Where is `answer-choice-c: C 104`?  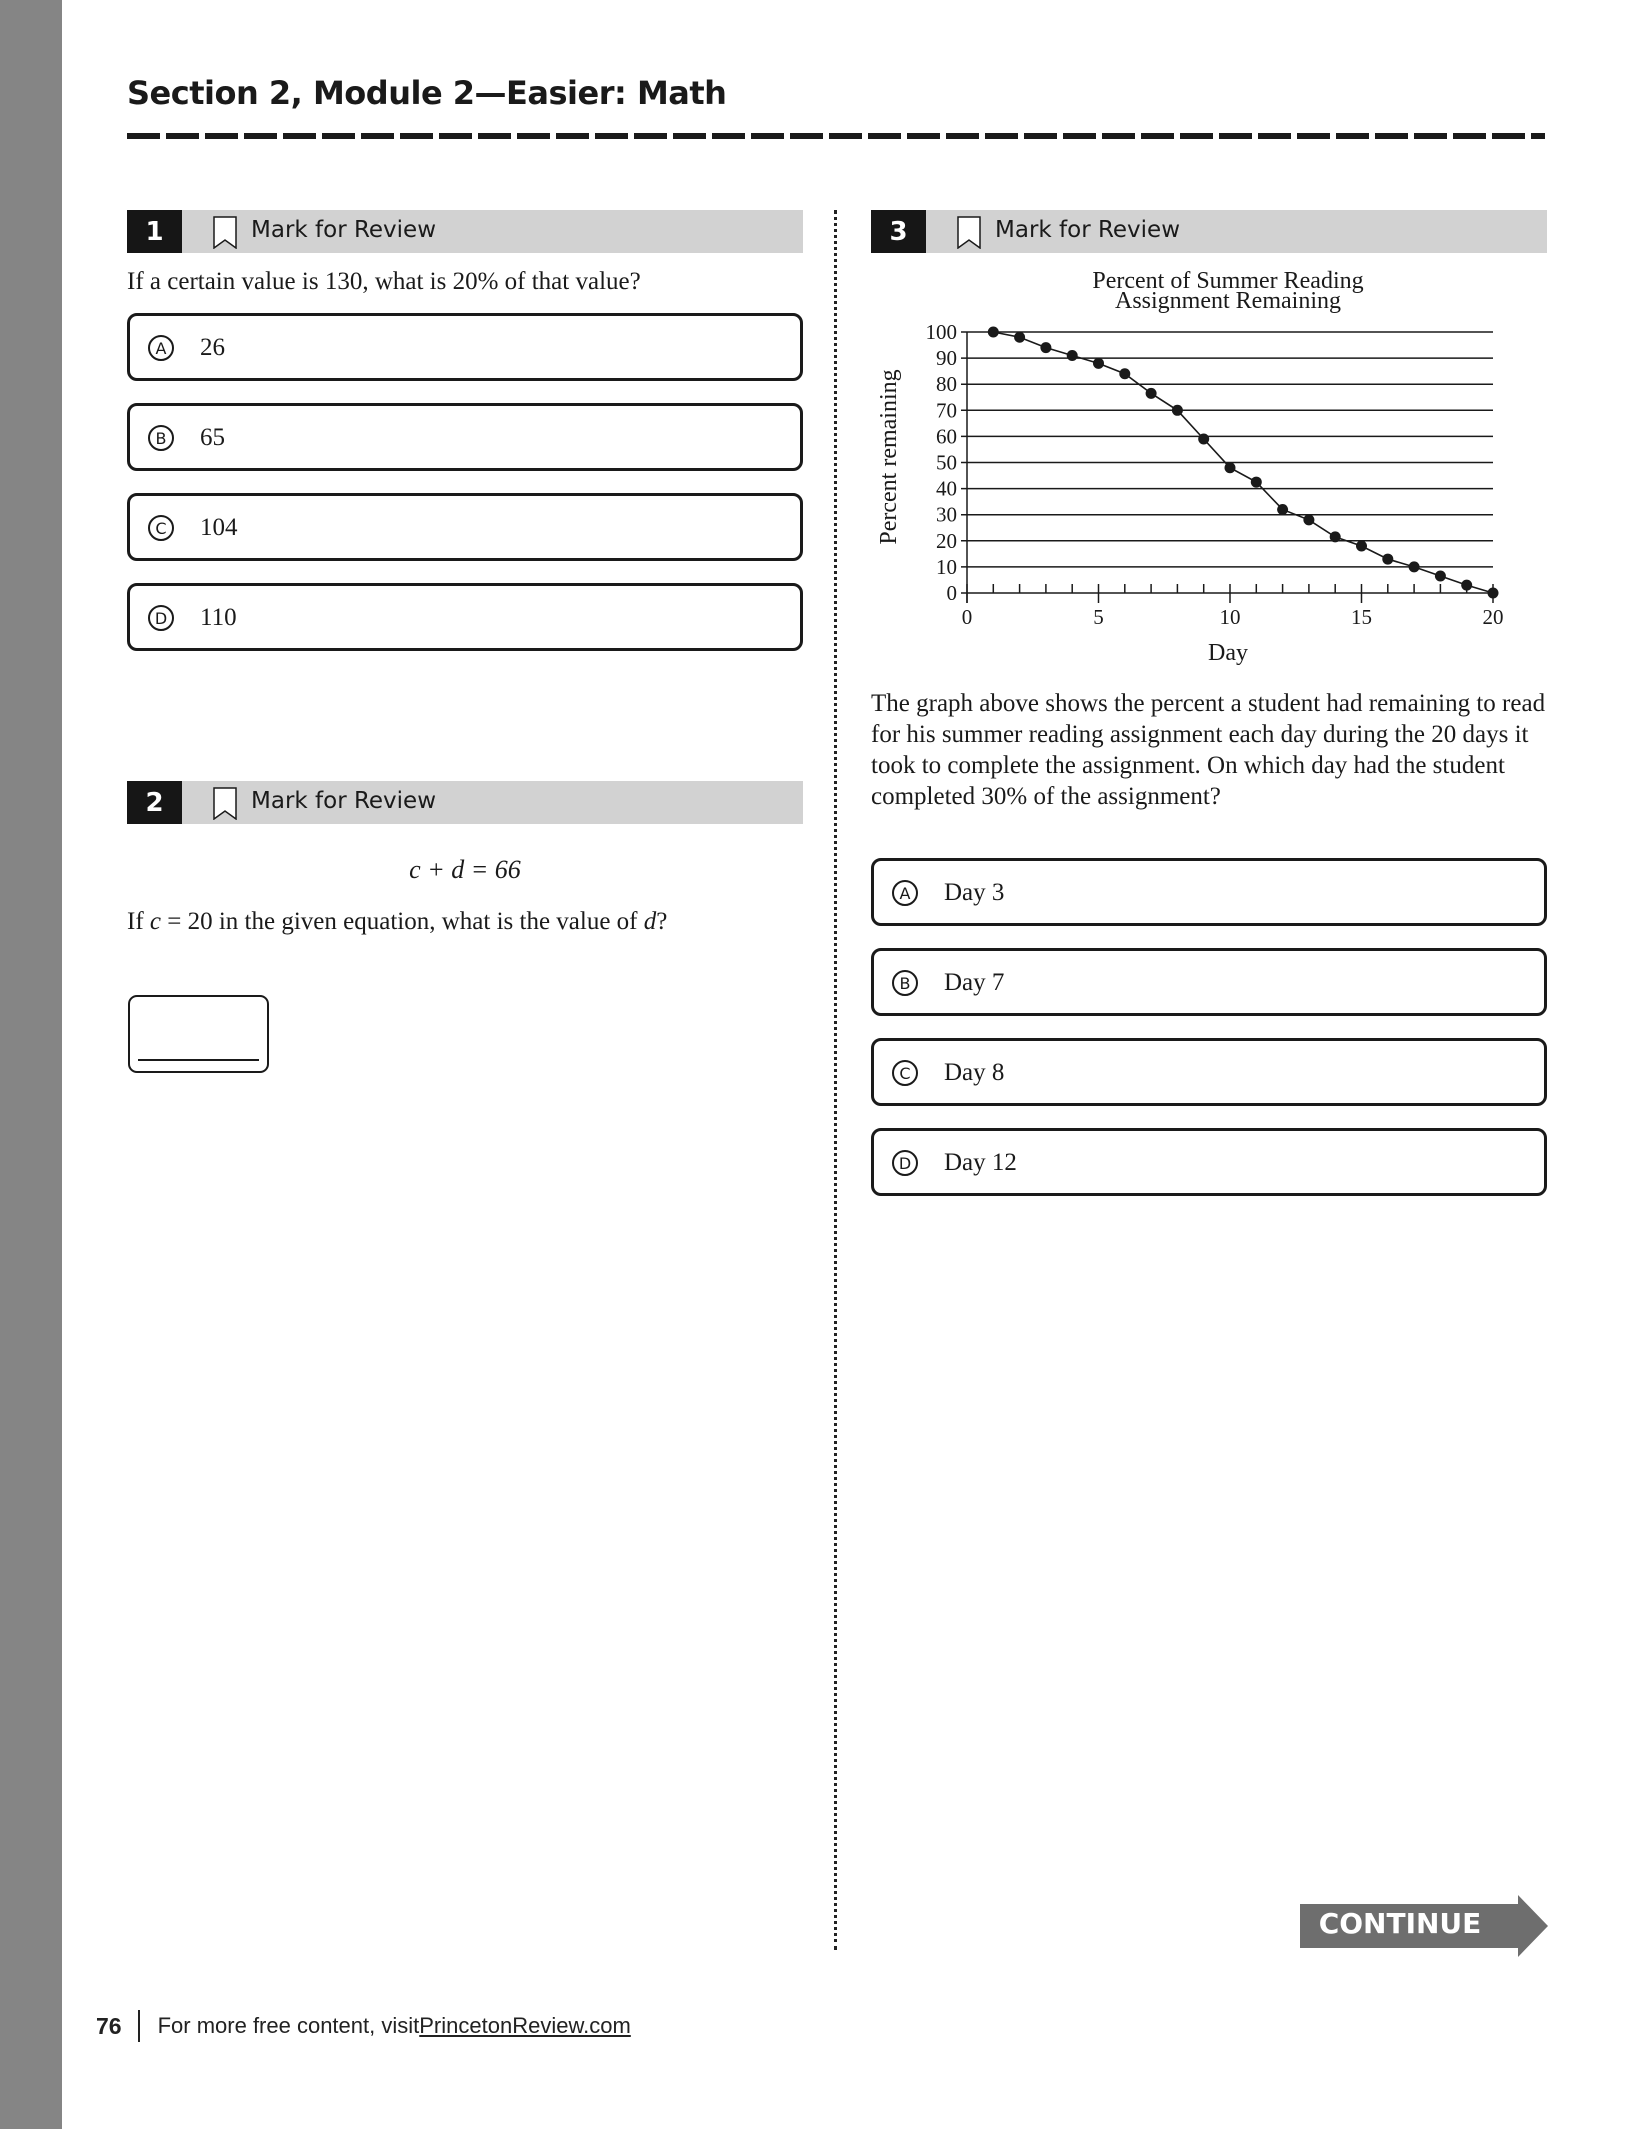
answer-choice-c: C 104 is located at coordinates (465, 527).